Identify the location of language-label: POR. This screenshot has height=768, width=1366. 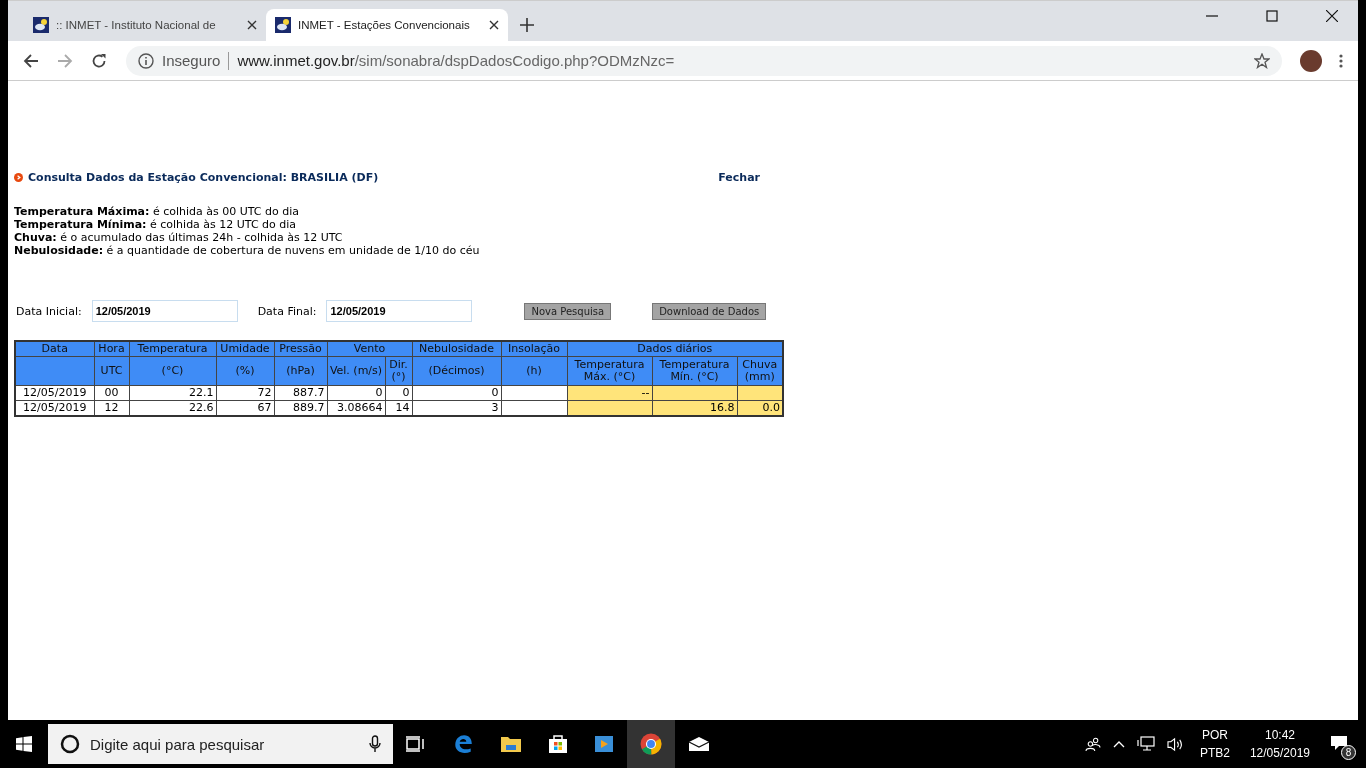
(1214, 735).